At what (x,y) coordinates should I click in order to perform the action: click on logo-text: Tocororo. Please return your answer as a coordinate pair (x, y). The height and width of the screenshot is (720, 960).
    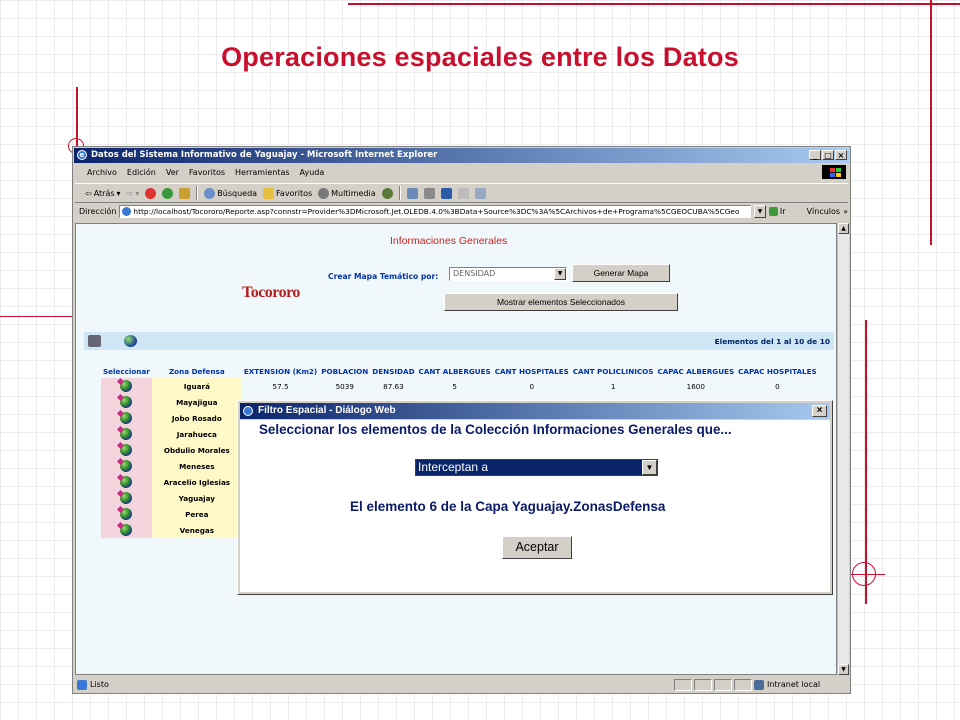
    Looking at the image, I should click on (271, 292).